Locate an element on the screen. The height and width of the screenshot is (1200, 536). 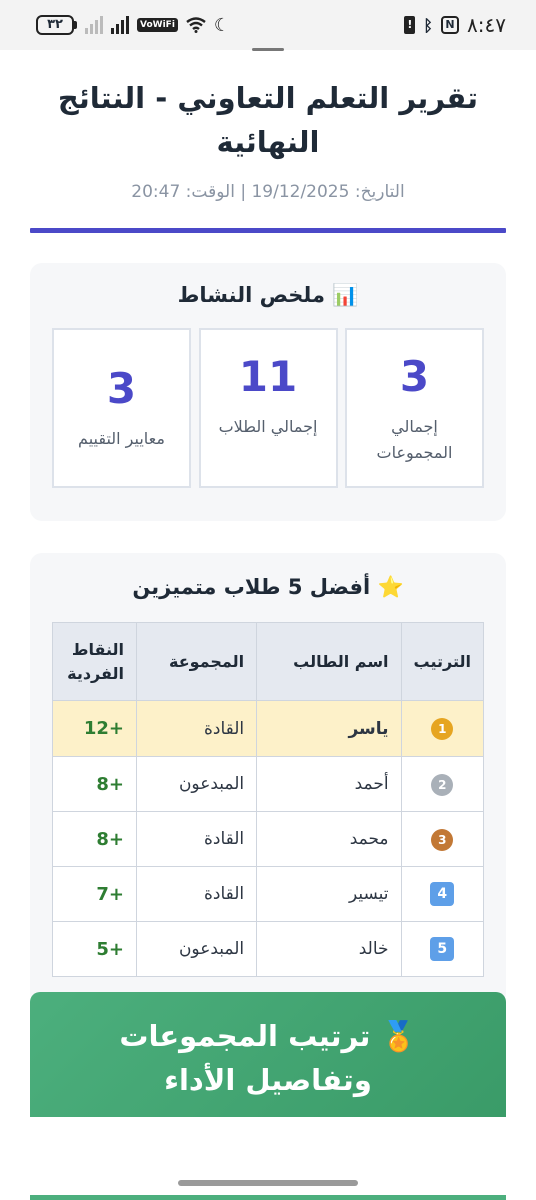
report-date: التاريخ: 19/12/2025 | الوقت: 20:47 is located at coordinates (268, 192).